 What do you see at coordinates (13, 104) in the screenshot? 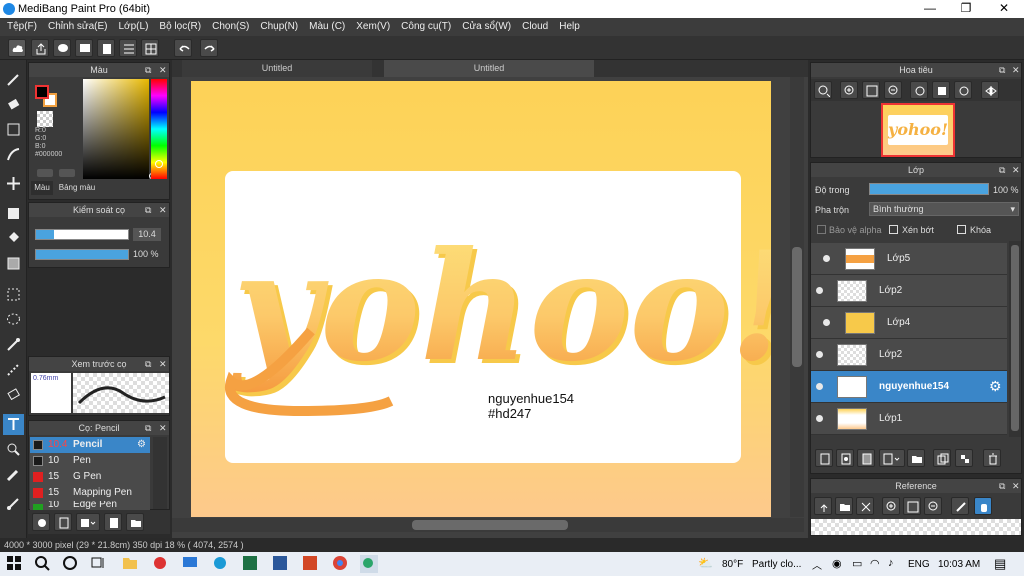
I see `eraser-tool` at bounding box center [13, 104].